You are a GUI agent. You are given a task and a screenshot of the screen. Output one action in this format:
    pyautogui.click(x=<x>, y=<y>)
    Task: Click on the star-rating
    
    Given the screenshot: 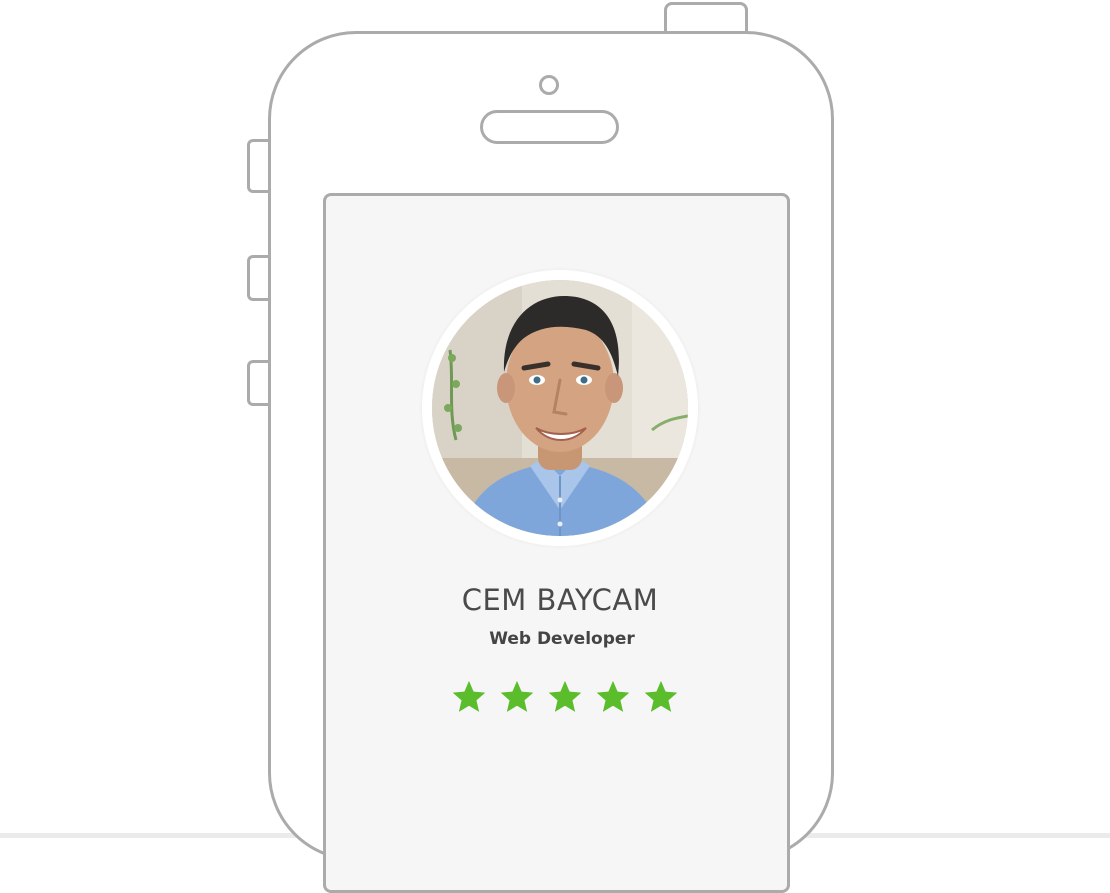 What is the action you would take?
    pyautogui.click(x=565, y=697)
    